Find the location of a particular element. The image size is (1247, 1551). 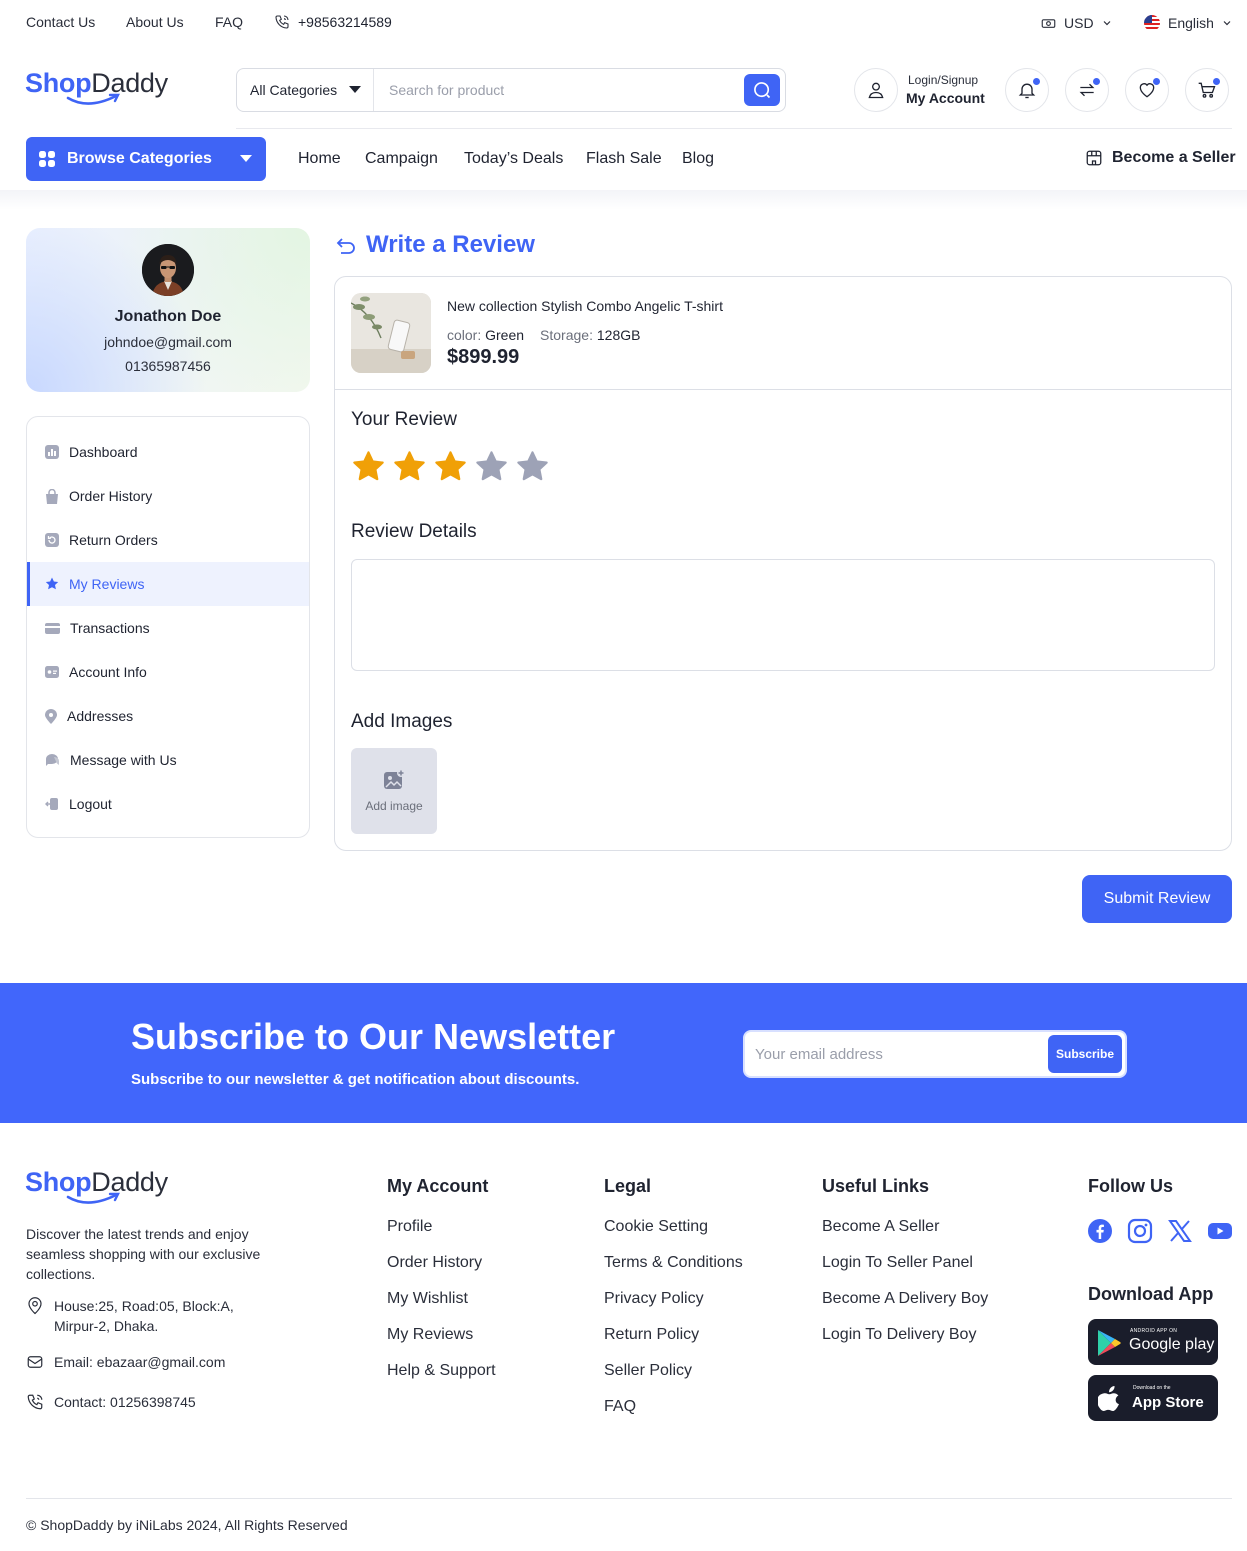

footer-link-profile: Profile is located at coordinates (409, 1227).